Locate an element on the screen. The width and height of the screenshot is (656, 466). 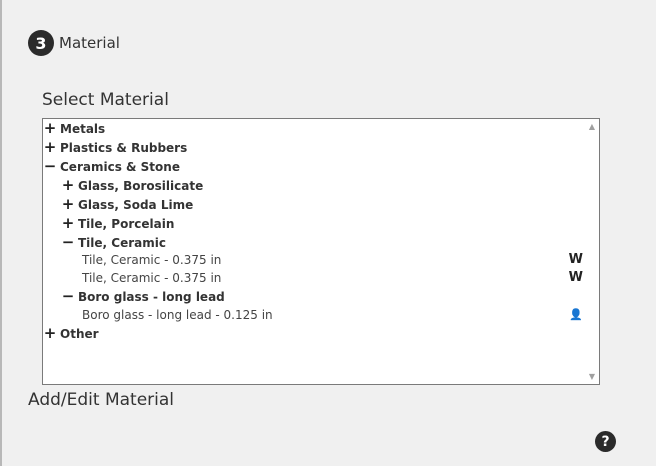
tree-leaf-boro-glass-long-lead-0125: Boro glass - long lead - 0.125 in 👤 is located at coordinates (339, 314).